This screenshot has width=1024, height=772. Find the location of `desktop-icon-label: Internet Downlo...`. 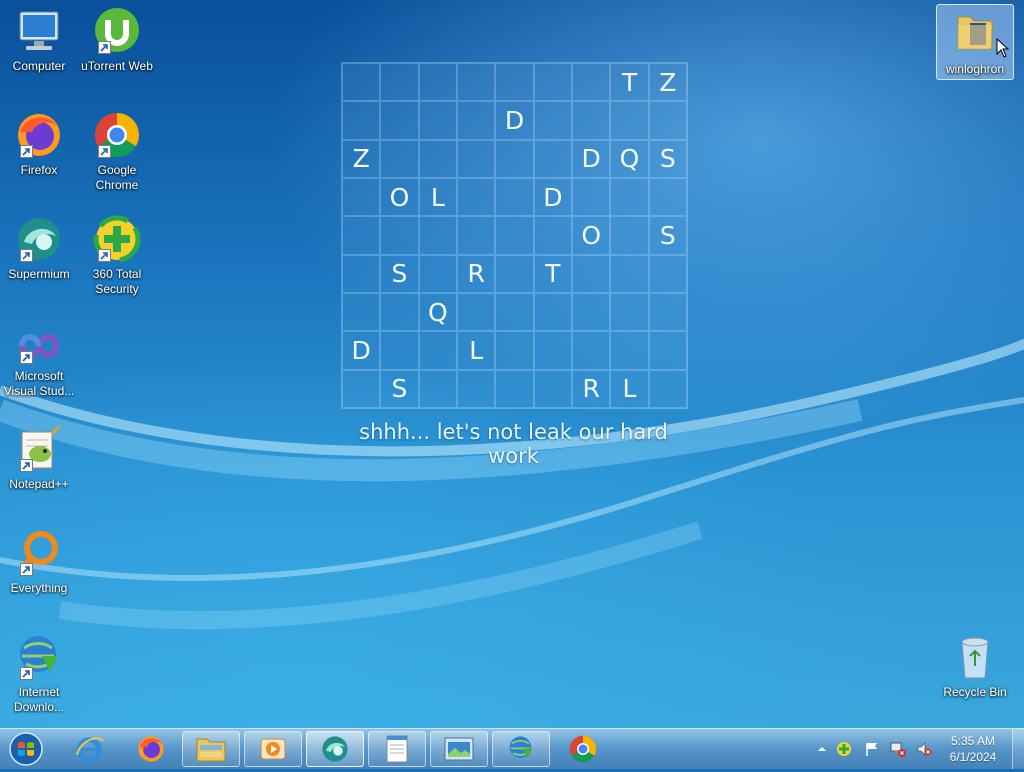

desktop-icon-label: Internet Downlo... is located at coordinates (39, 699).